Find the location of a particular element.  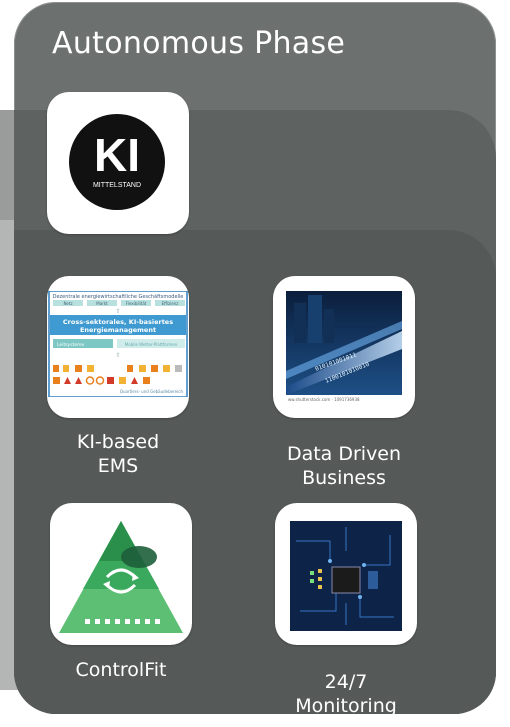

ki-ems-label-line2: EMS is located at coordinates (118, 466).